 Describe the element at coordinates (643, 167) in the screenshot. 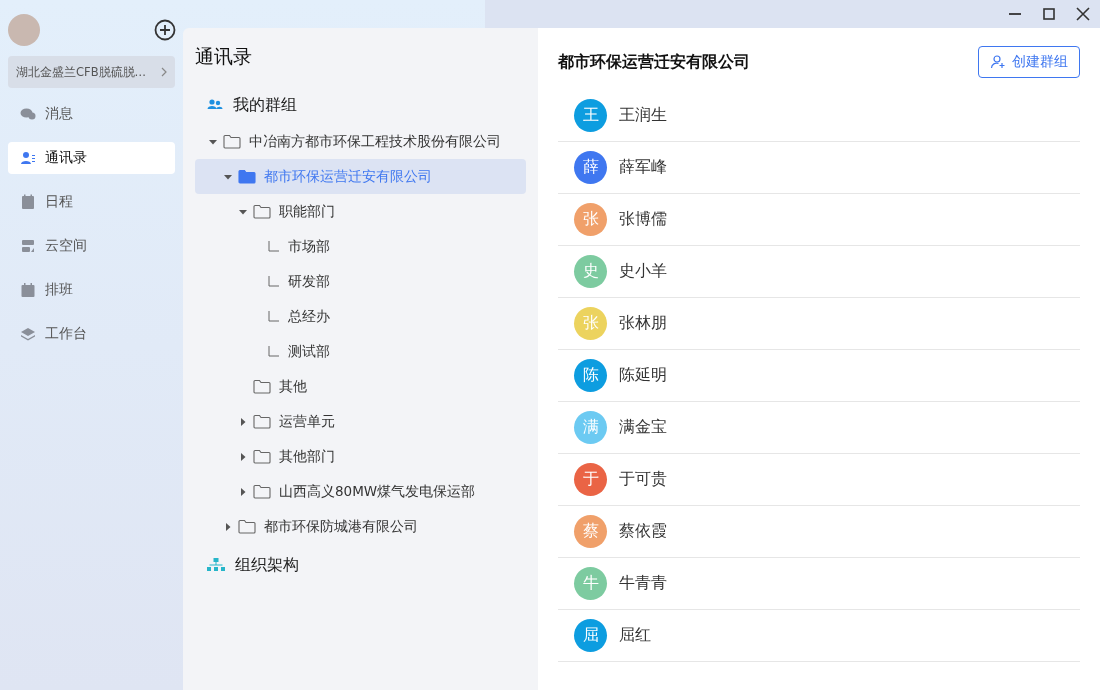

I see `member-name: 薛军峰` at that location.